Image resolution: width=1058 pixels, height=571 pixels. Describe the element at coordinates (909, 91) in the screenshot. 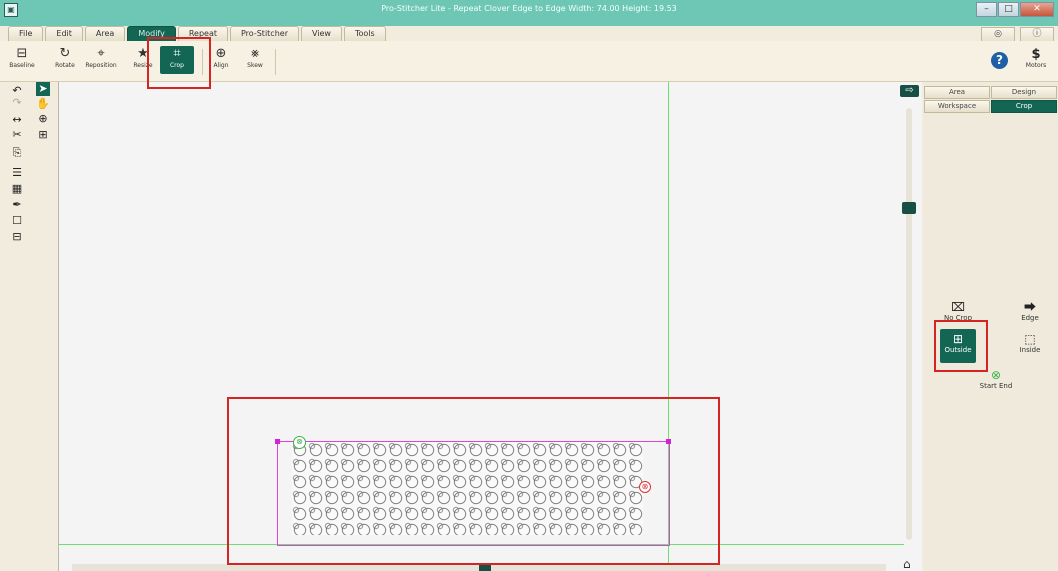

I see `toggle-panel-arrow-icon: ⇨` at that location.